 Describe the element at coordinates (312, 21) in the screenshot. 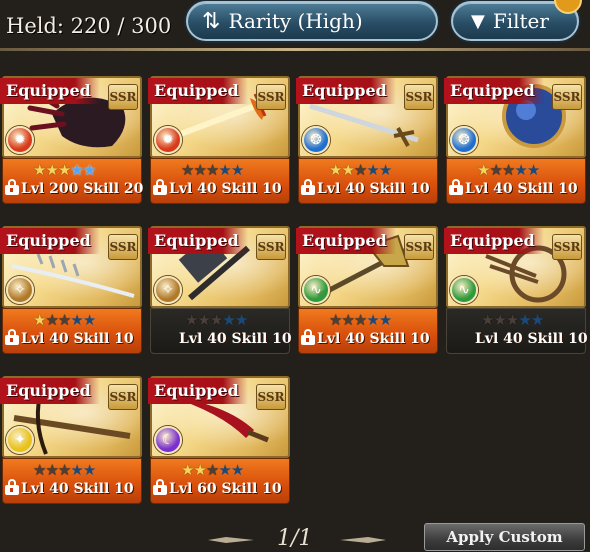

I see `sort-button: ⇅ Rarity (High)` at that location.